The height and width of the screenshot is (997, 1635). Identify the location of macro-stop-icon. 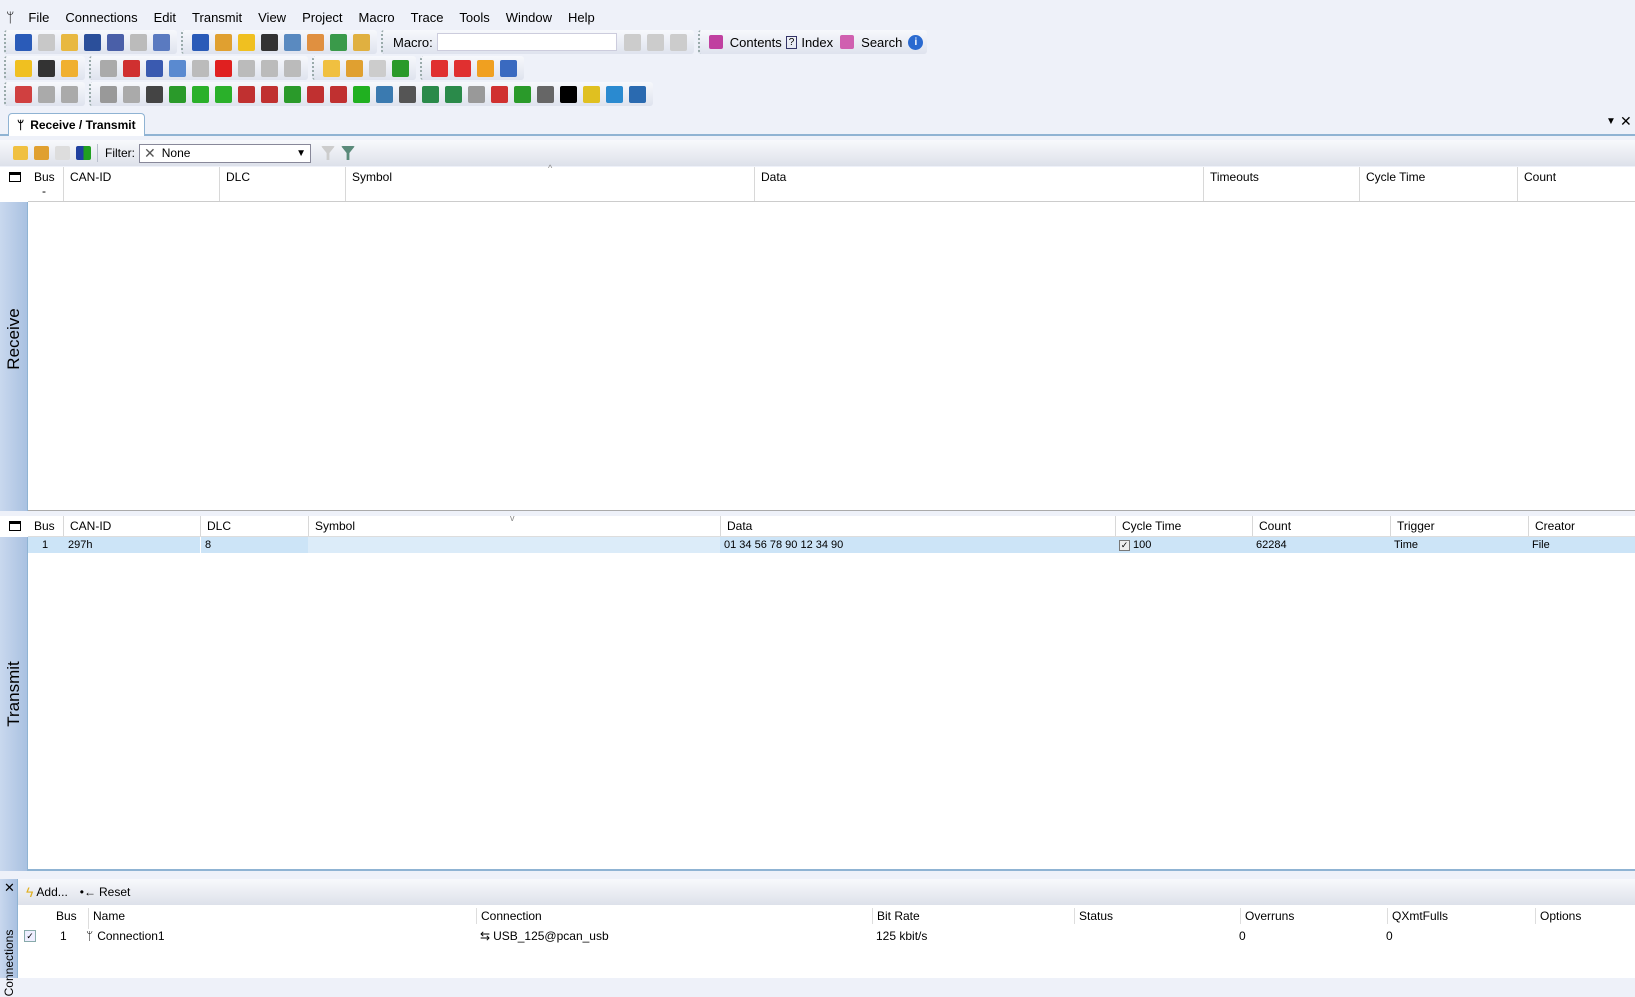
(678, 42).